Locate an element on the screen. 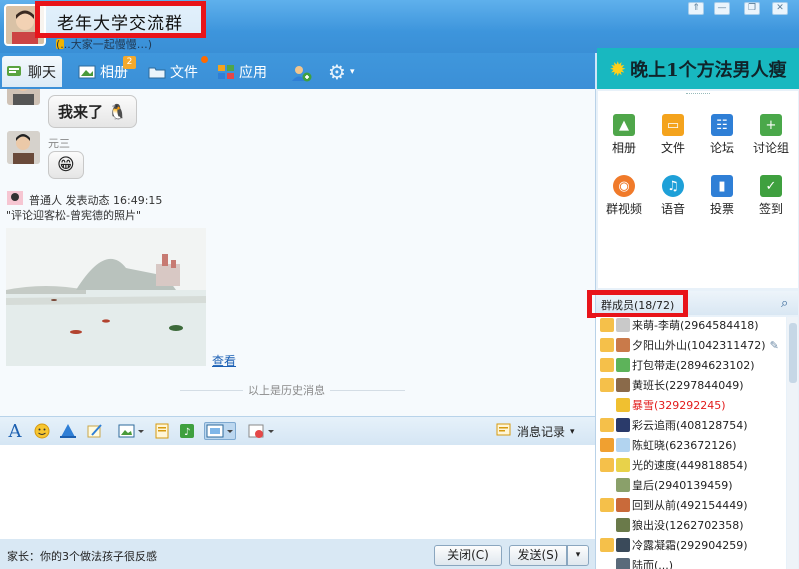  pin-icon: ⇑ is located at coordinates (696, 8).